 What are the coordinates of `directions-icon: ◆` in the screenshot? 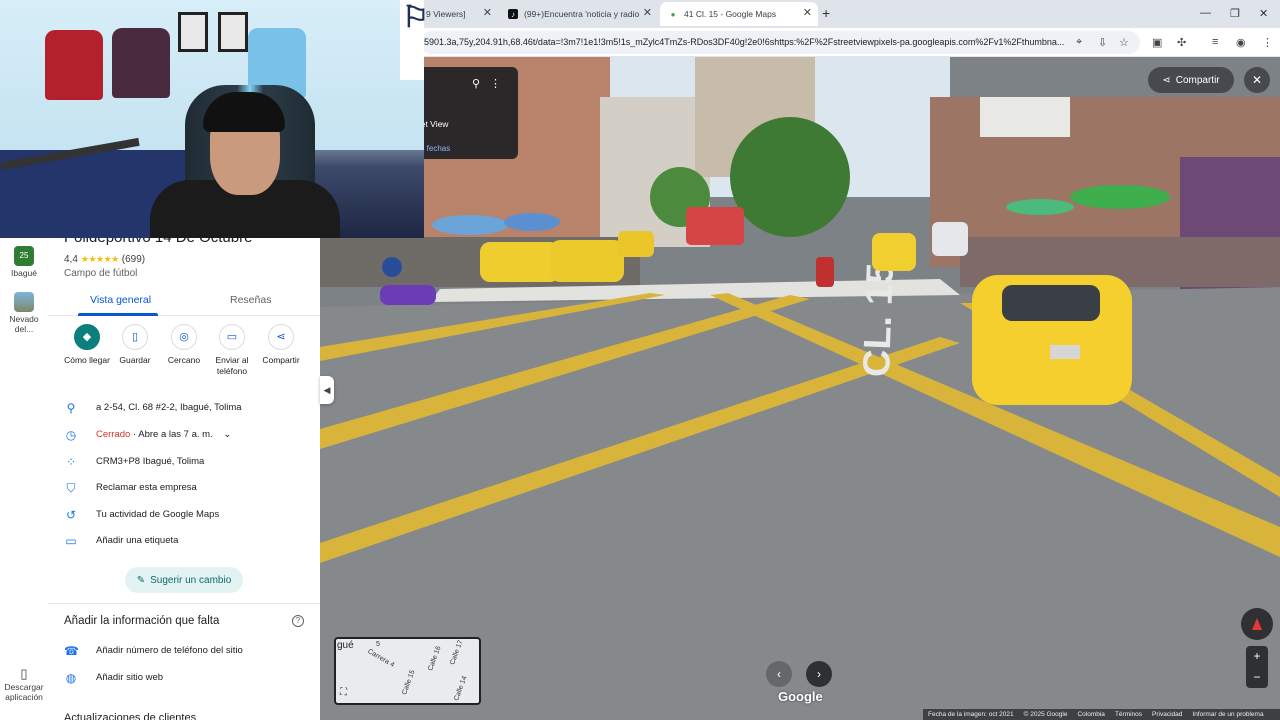 It's located at (87, 337).